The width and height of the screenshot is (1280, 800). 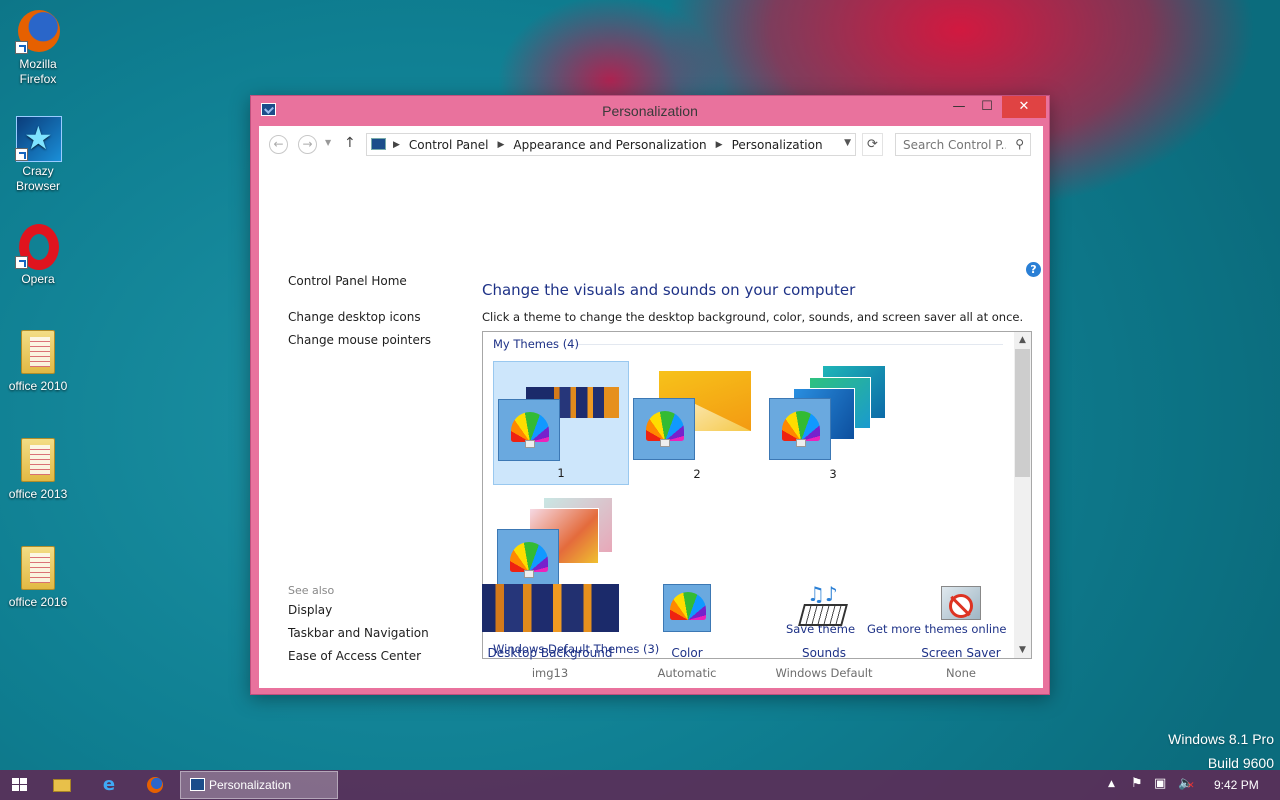 What do you see at coordinates (847, 143) in the screenshot?
I see `address-dropdown-chevron-icon: ▼` at bounding box center [847, 143].